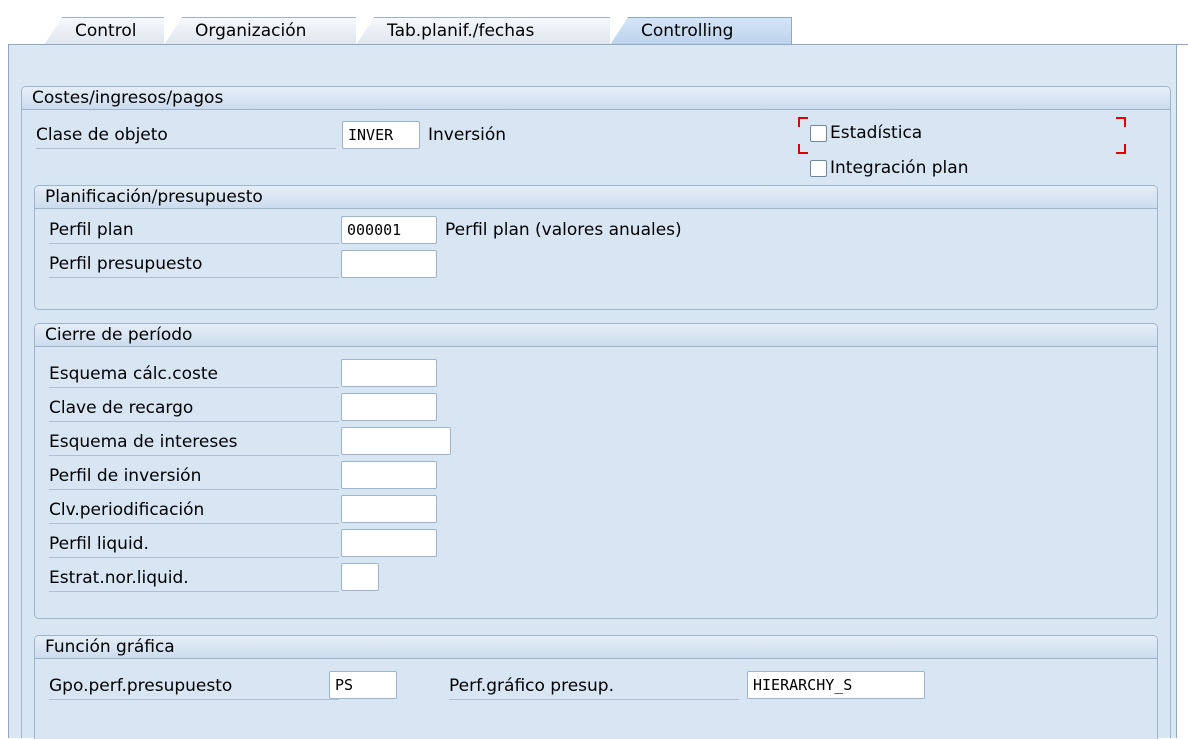  Describe the element at coordinates (389, 475) in the screenshot. I see `perfil-inversion-field` at that location.